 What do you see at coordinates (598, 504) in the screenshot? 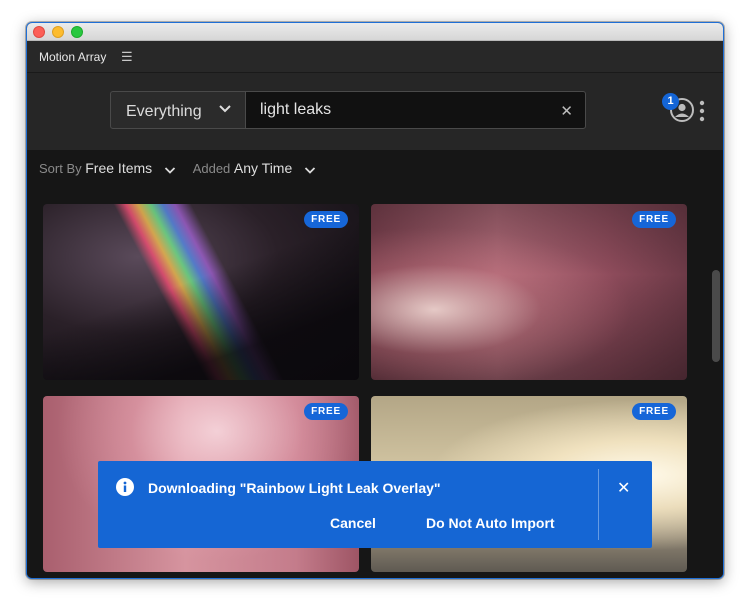
I see `divider` at bounding box center [598, 504].